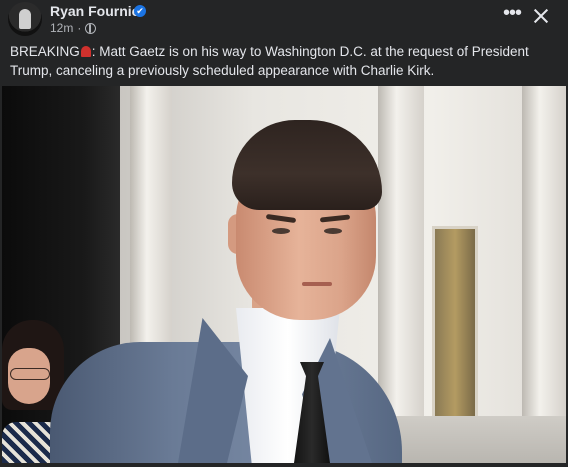 The width and height of the screenshot is (568, 467). I want to click on photo-eye-right, so click(333, 231).